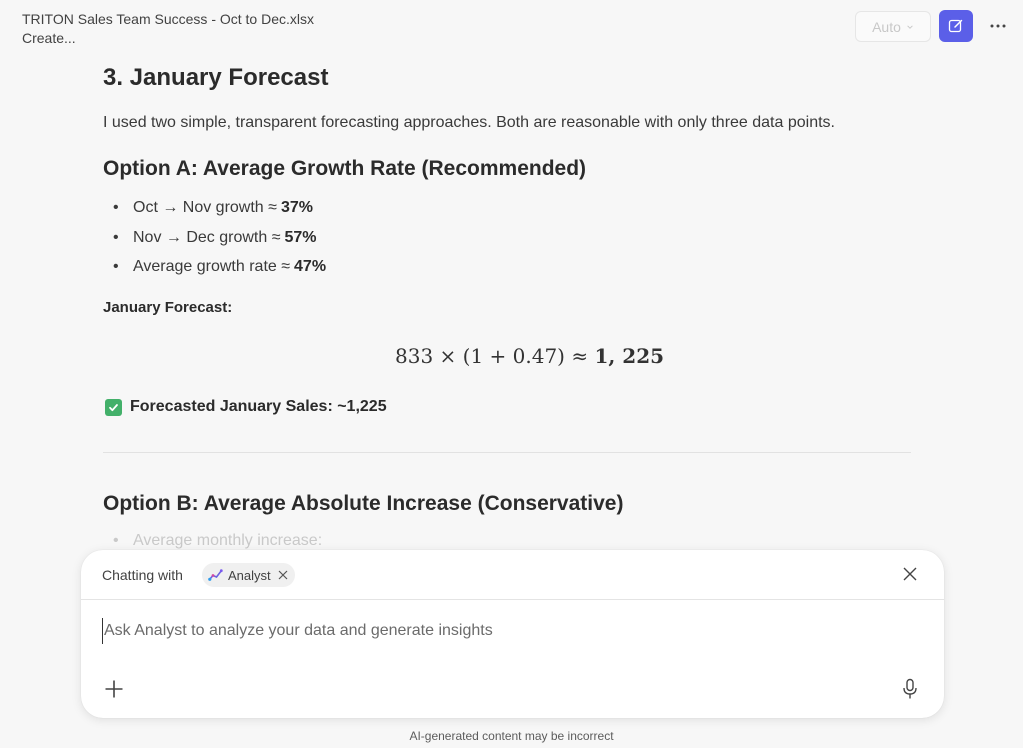 This screenshot has width=1023, height=748. I want to click on close-icon, so click(910, 574).